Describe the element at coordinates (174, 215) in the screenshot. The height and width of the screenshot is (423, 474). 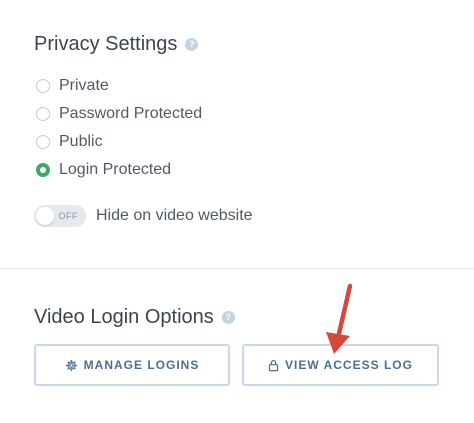
I see `hide-on-website-label: Hide on video website` at that location.